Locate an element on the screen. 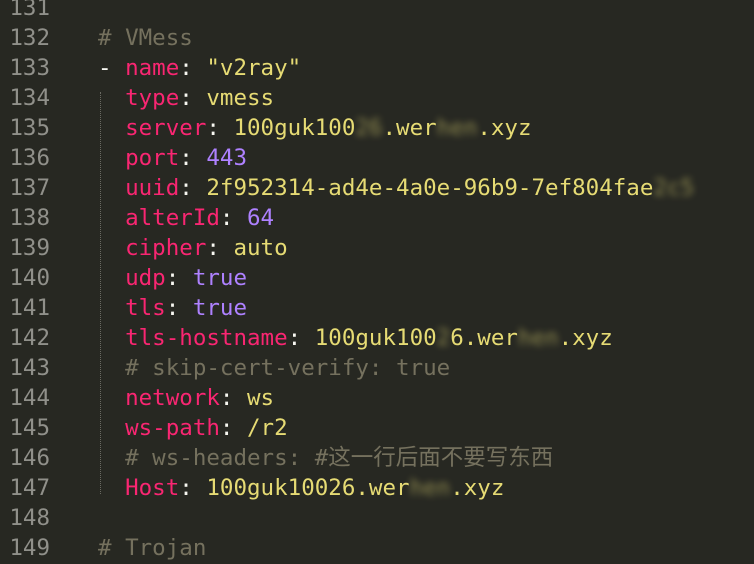  line-number: 134 is located at coordinates (29, 98).